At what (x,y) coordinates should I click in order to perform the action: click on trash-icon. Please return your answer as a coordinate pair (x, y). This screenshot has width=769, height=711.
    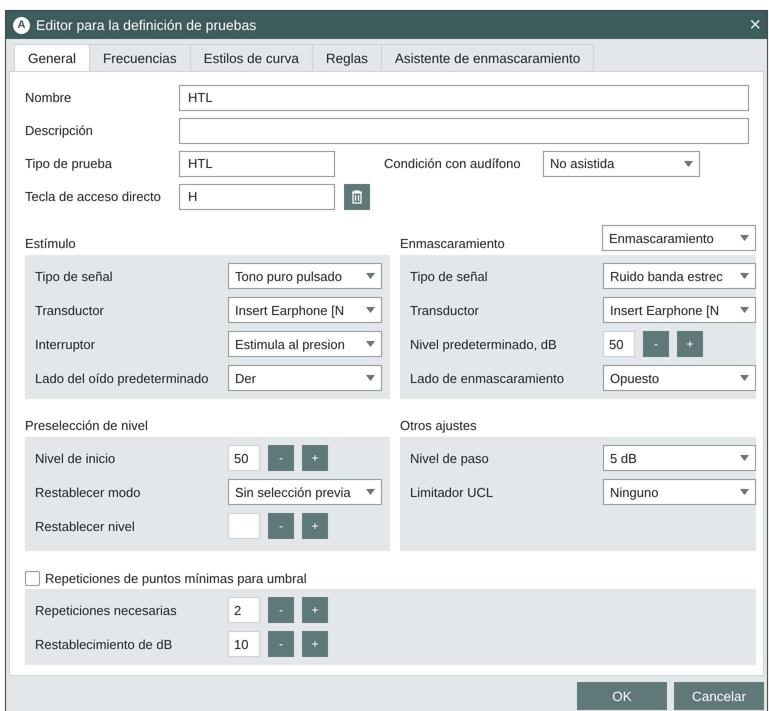
    Looking at the image, I should click on (357, 197).